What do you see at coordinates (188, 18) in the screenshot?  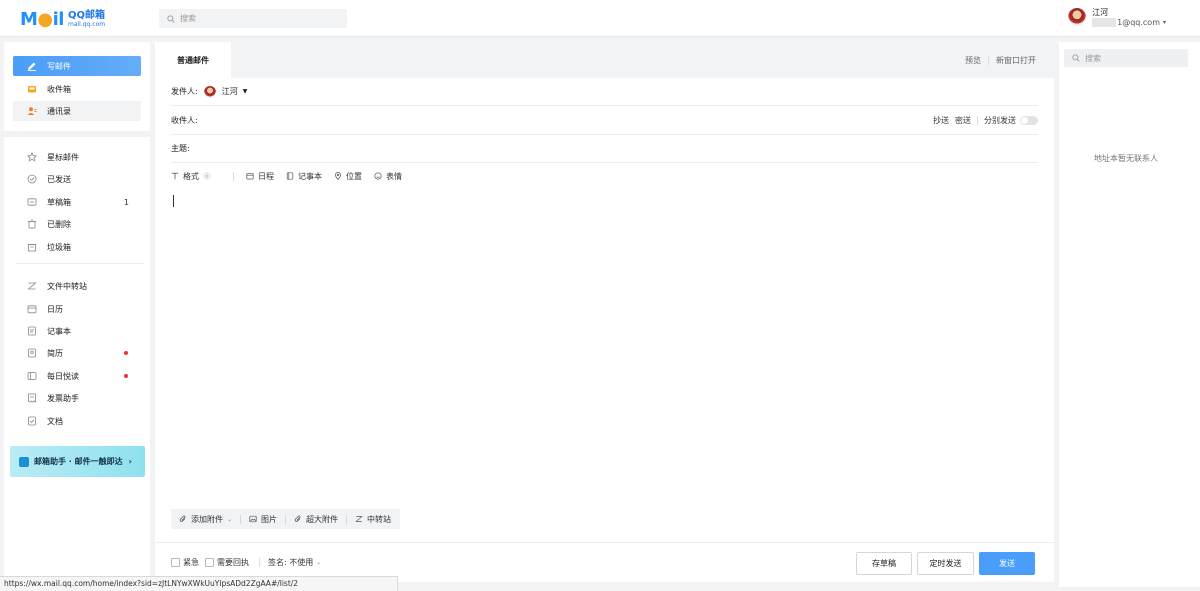 I see `search-placeholder: 搜索` at bounding box center [188, 18].